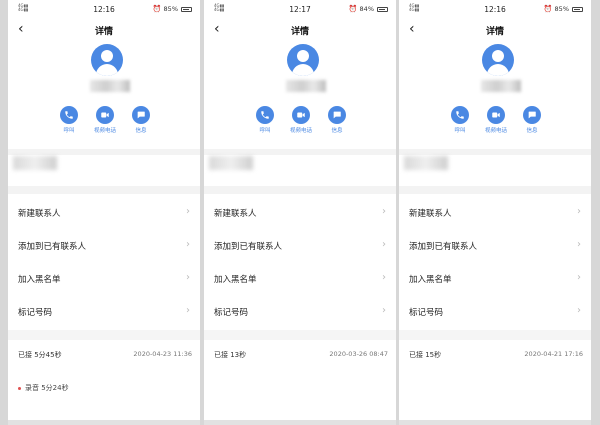  Describe the element at coordinates (382, 9) in the screenshot. I see `battery-icon` at that location.